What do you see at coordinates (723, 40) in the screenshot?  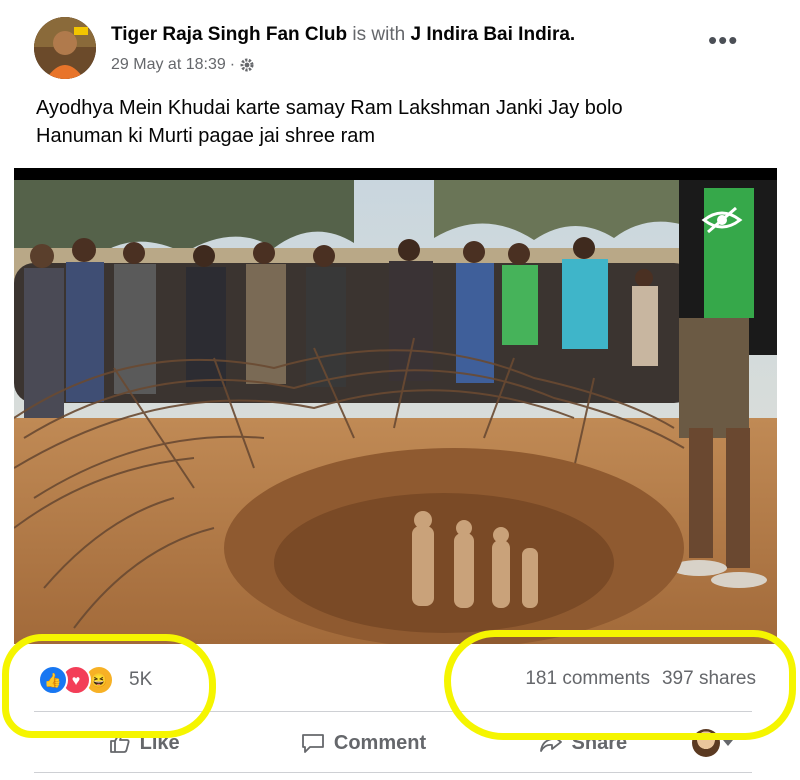 I see `more-options-icon: •••` at bounding box center [723, 40].